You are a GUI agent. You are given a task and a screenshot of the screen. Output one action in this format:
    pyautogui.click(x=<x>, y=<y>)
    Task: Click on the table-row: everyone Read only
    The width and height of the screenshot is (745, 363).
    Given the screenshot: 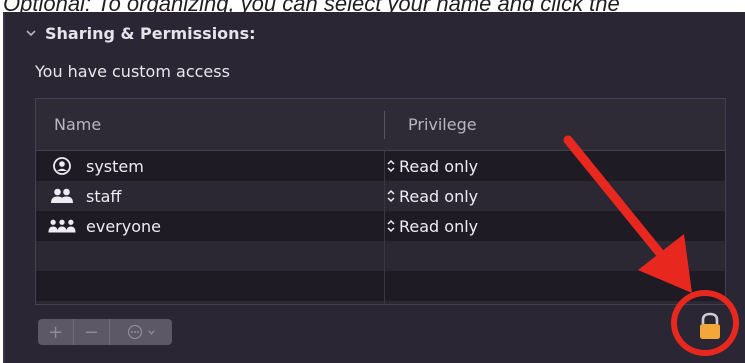 What is the action you would take?
    pyautogui.click(x=380, y=226)
    